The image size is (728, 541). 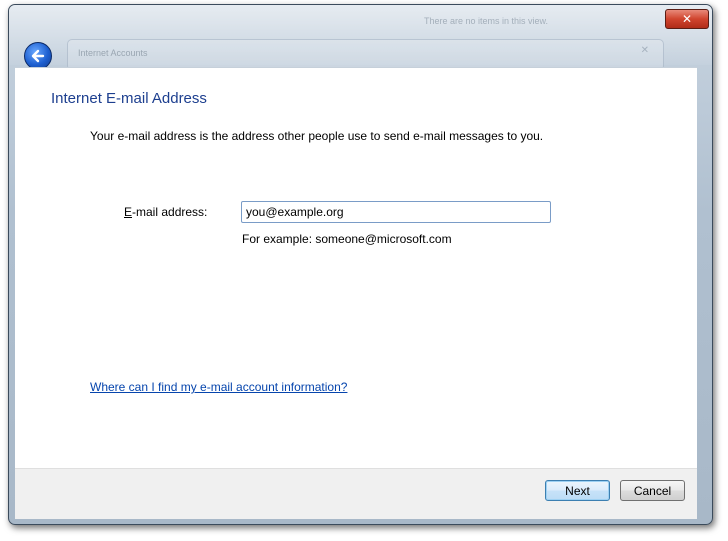 I want to click on close-button: ✕, so click(x=687, y=19).